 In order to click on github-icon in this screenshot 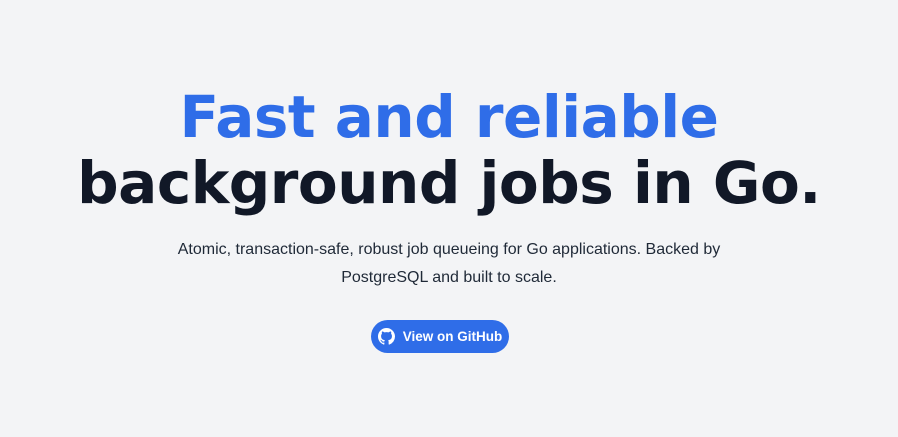, I will do `click(386, 336)`.